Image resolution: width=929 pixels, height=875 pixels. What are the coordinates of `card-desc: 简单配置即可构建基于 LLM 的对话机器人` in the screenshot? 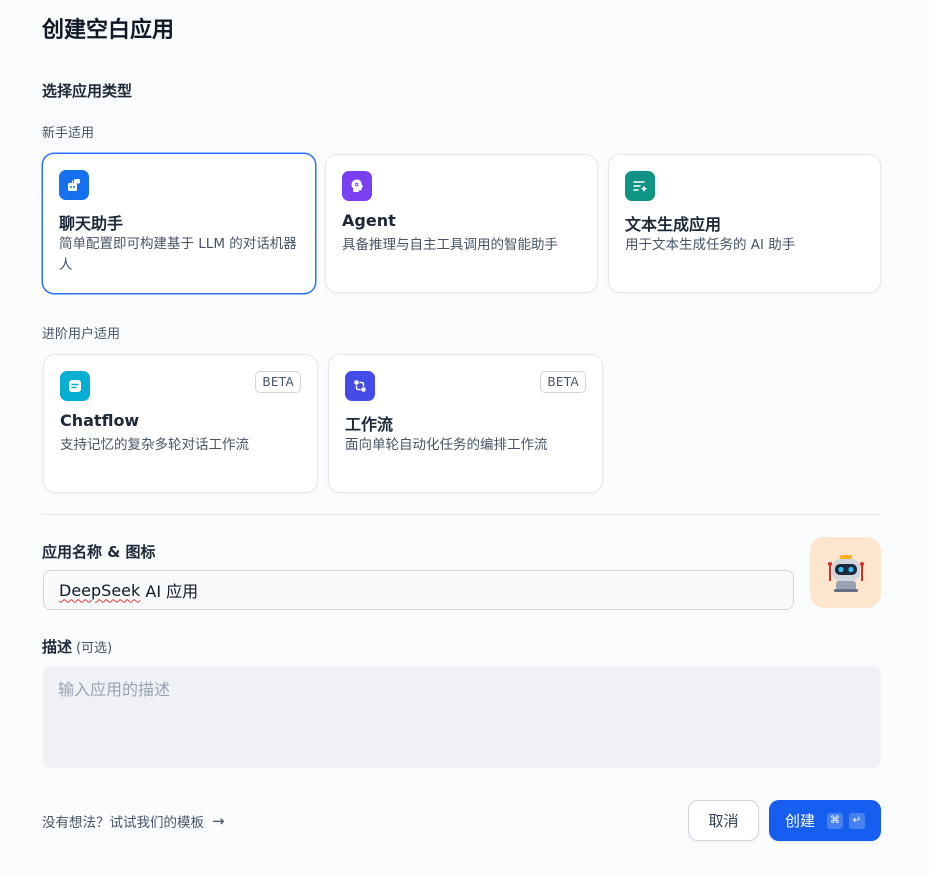 It's located at (178, 254).